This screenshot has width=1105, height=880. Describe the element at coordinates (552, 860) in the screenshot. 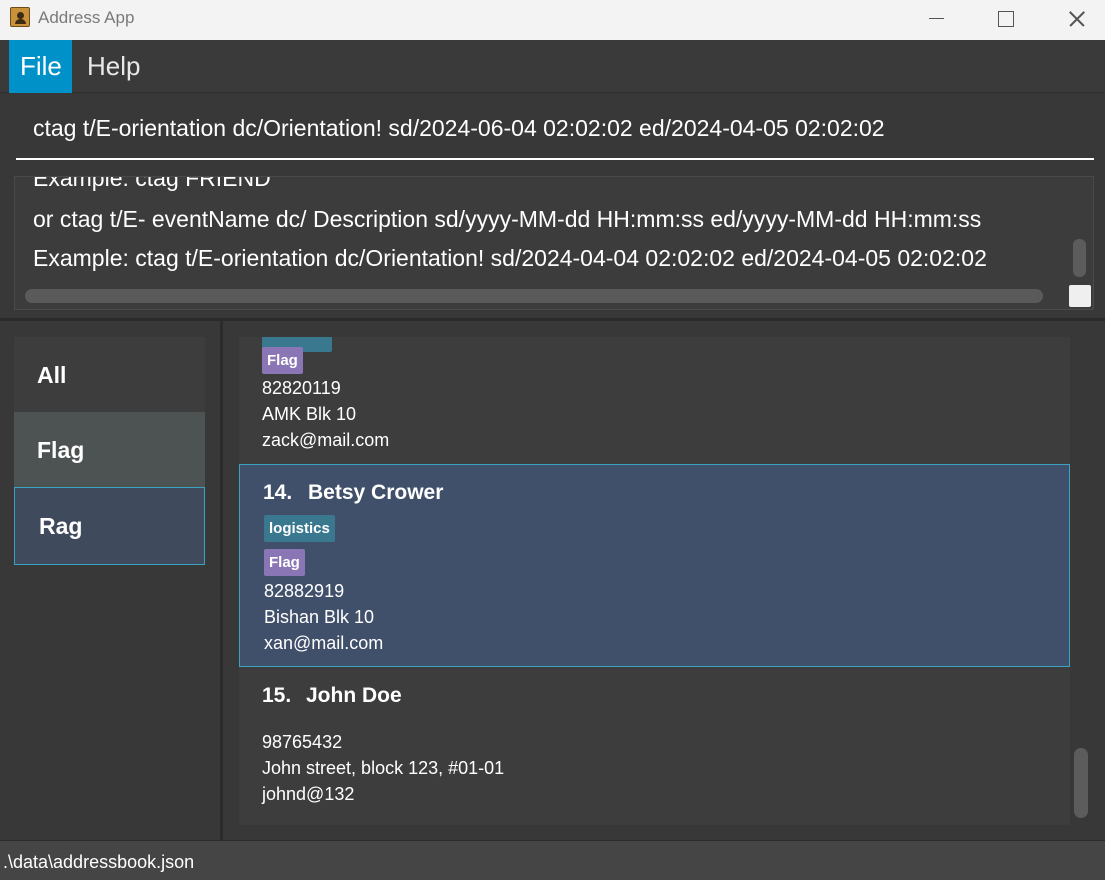

I see `status-bar: .\data\addressbook.json` at that location.